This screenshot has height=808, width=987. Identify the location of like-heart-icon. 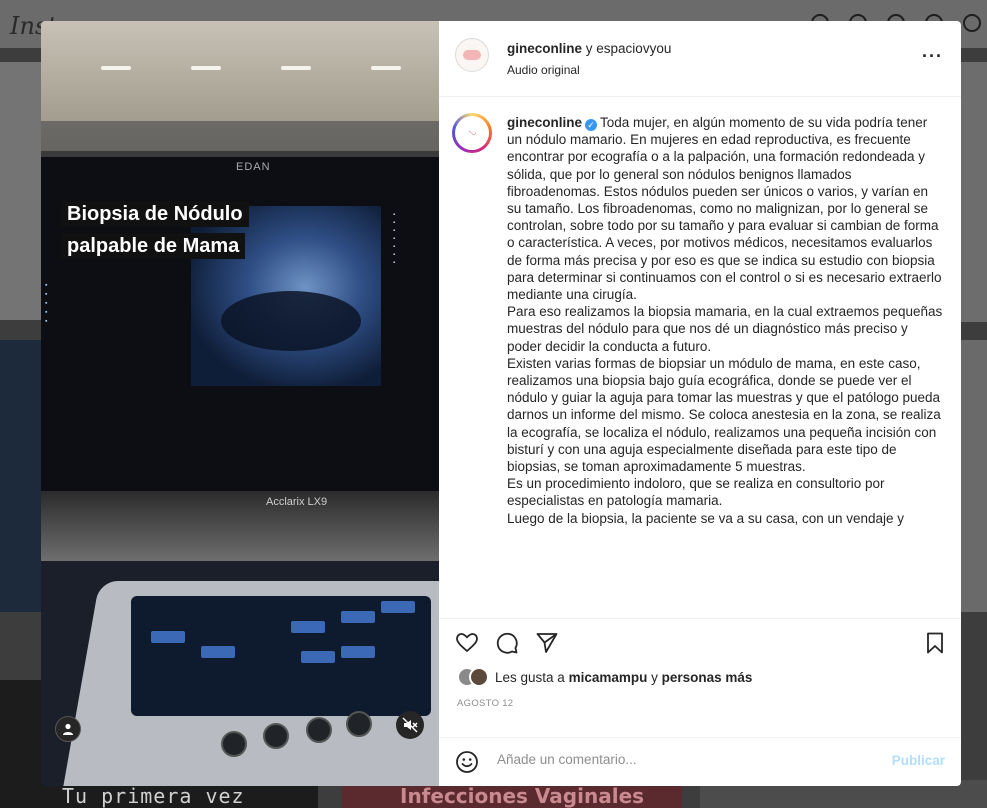
(467, 643).